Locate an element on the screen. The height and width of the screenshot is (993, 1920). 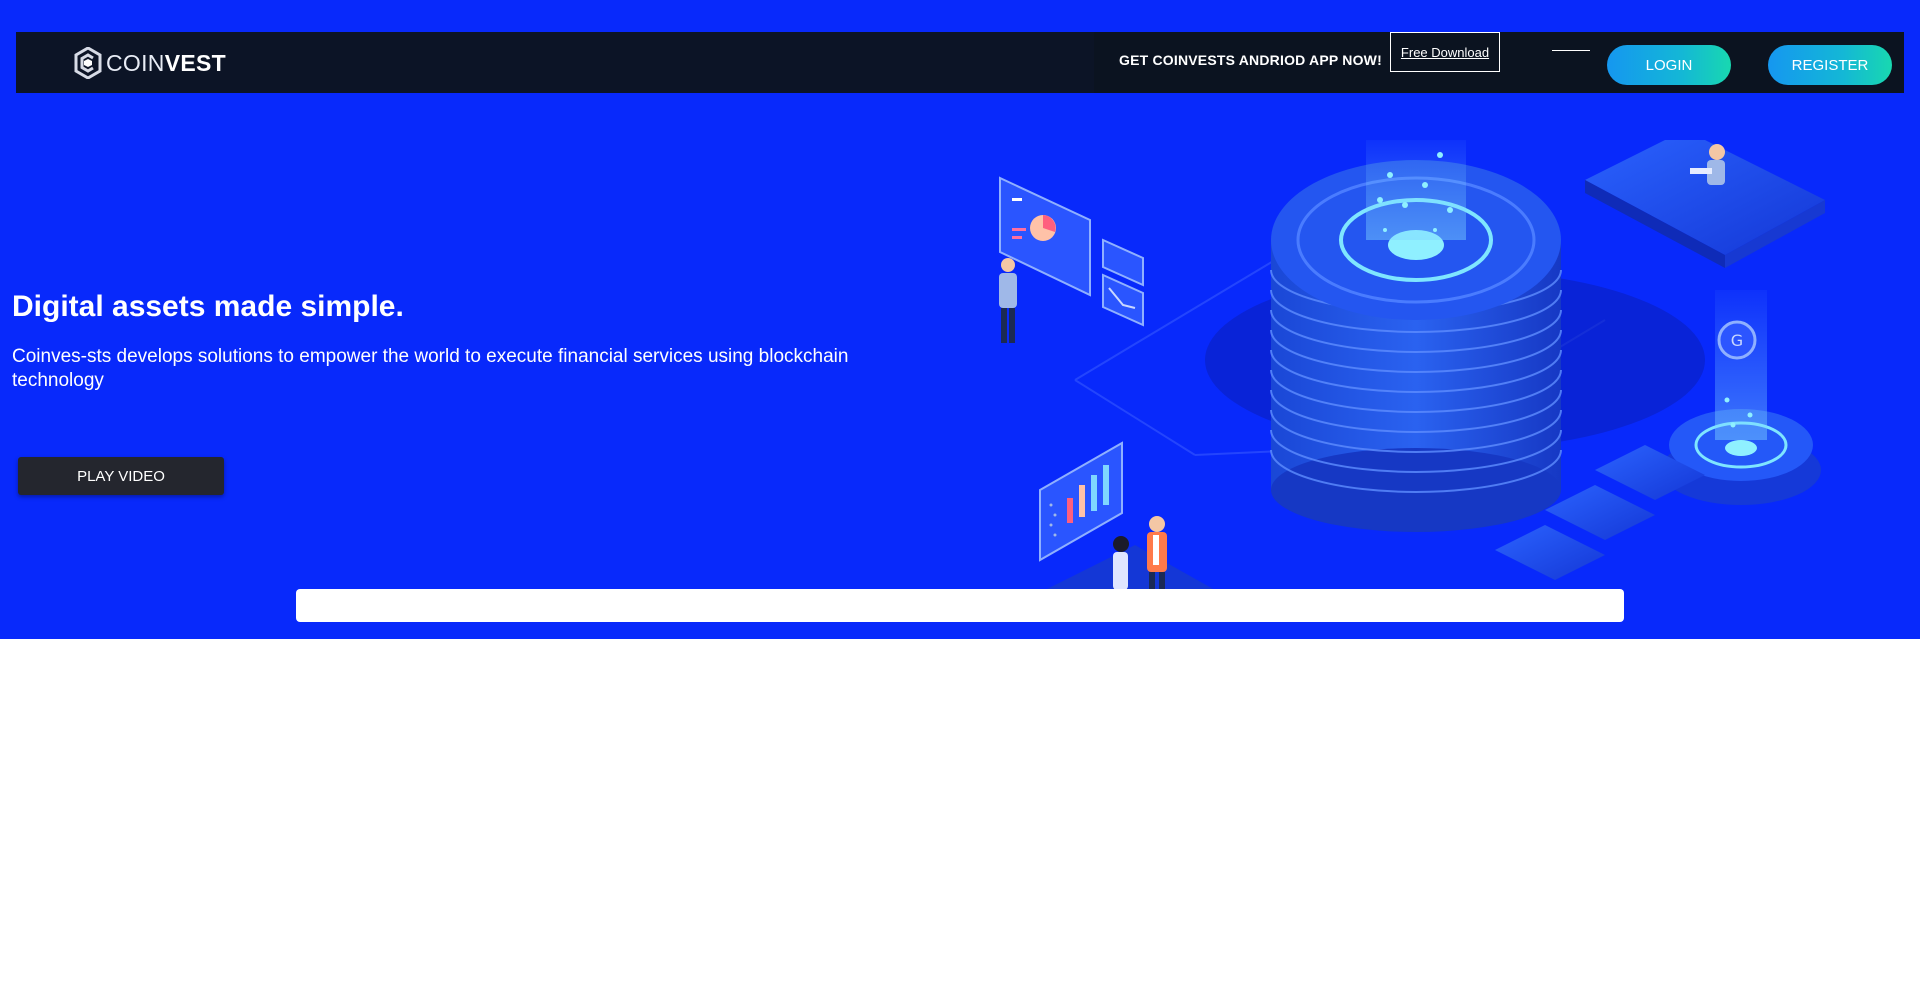
search-bar is located at coordinates (960, 605).